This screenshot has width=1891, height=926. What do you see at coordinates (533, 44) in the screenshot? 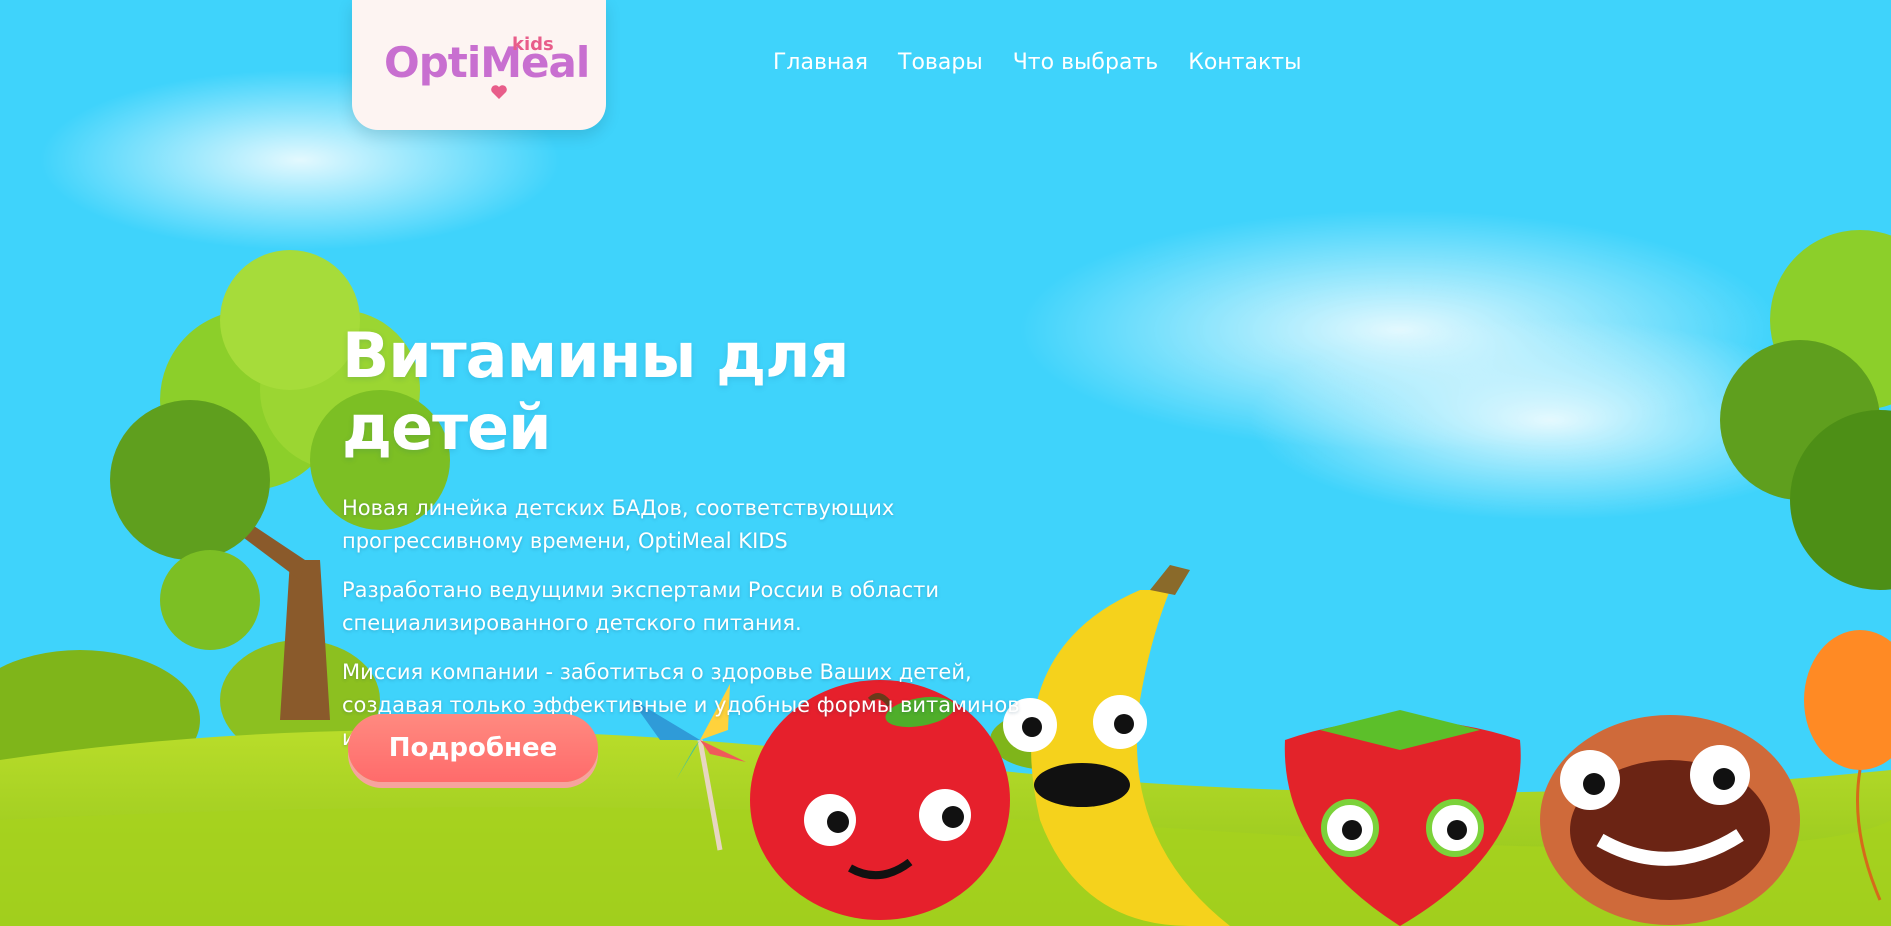
I see `logo-kids-label: kids` at bounding box center [533, 44].